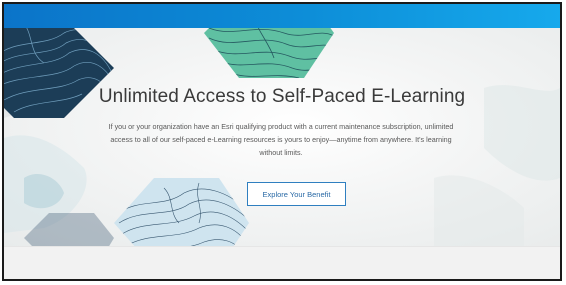 The image size is (566, 285). What do you see at coordinates (282, 16) in the screenshot?
I see `top-header-bar` at bounding box center [282, 16].